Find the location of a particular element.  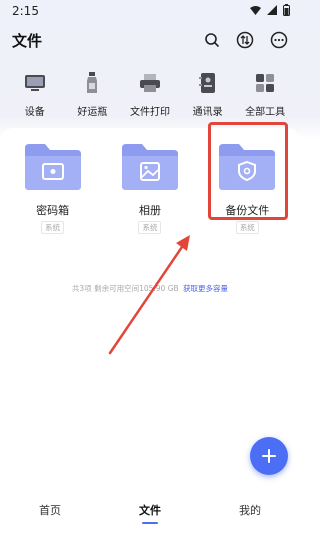

transfer-icon is located at coordinates (245, 40).